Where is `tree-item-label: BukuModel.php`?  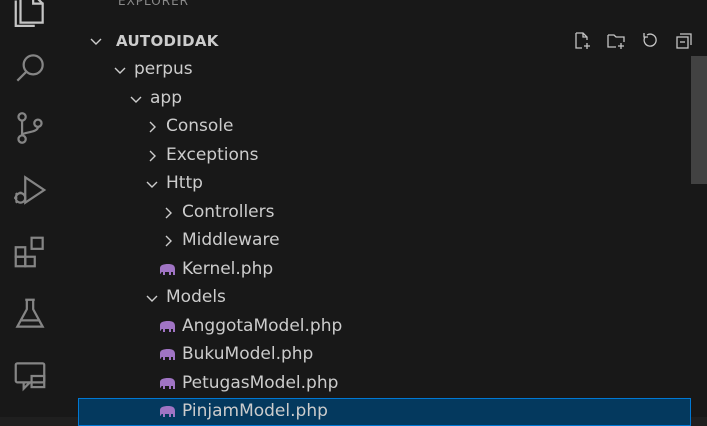
tree-item-label: BukuModel.php is located at coordinates (248, 354).